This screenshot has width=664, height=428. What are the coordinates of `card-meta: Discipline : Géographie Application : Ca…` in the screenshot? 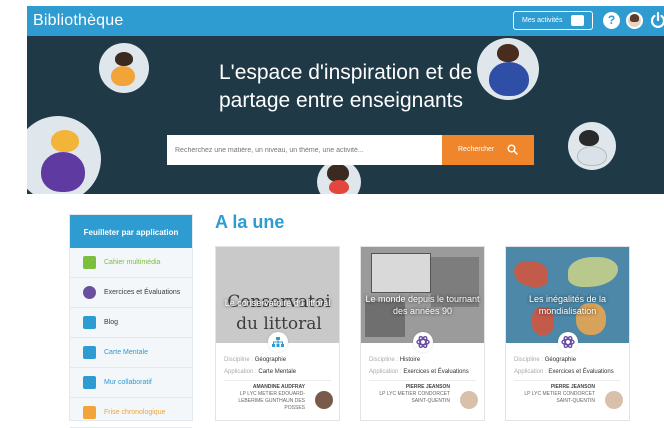 It's located at (260, 366).